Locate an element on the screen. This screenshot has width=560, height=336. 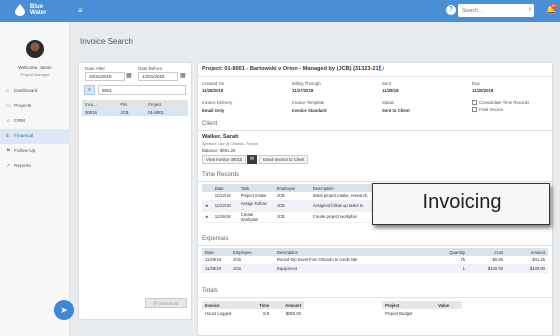
due-value: 11/28/2018 is located at coordinates (483, 90).